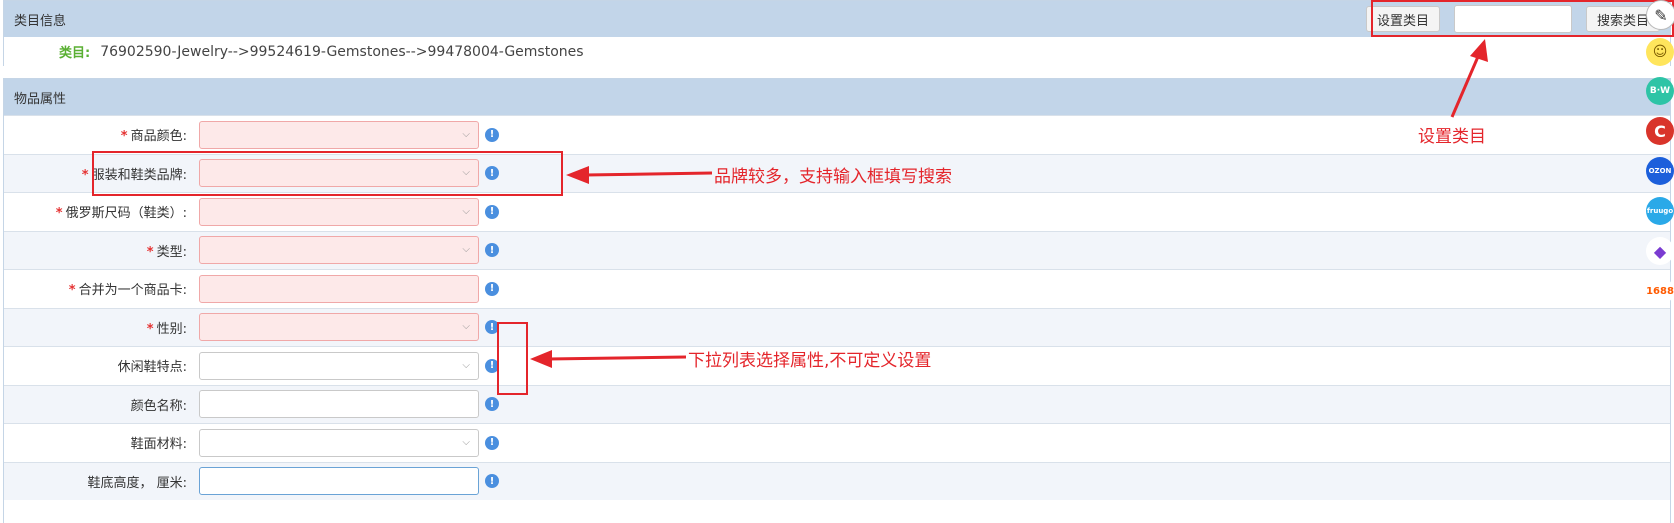 This screenshot has height=523, width=1674. What do you see at coordinates (1660, 52) in the screenshot?
I see `smile-icon: ☺` at bounding box center [1660, 52].